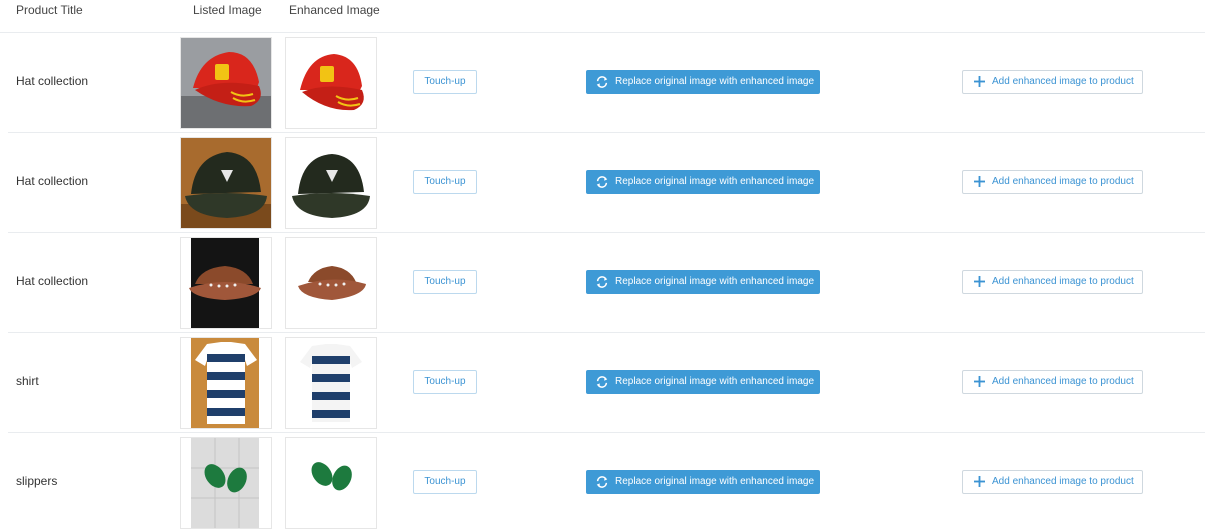  I want to click on striped-shirt-photo, so click(226, 383).